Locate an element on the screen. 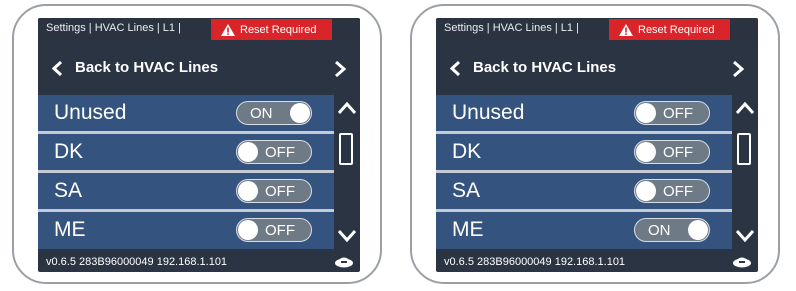 The image size is (796, 291). list-item: Unused OFF is located at coordinates (584, 113).